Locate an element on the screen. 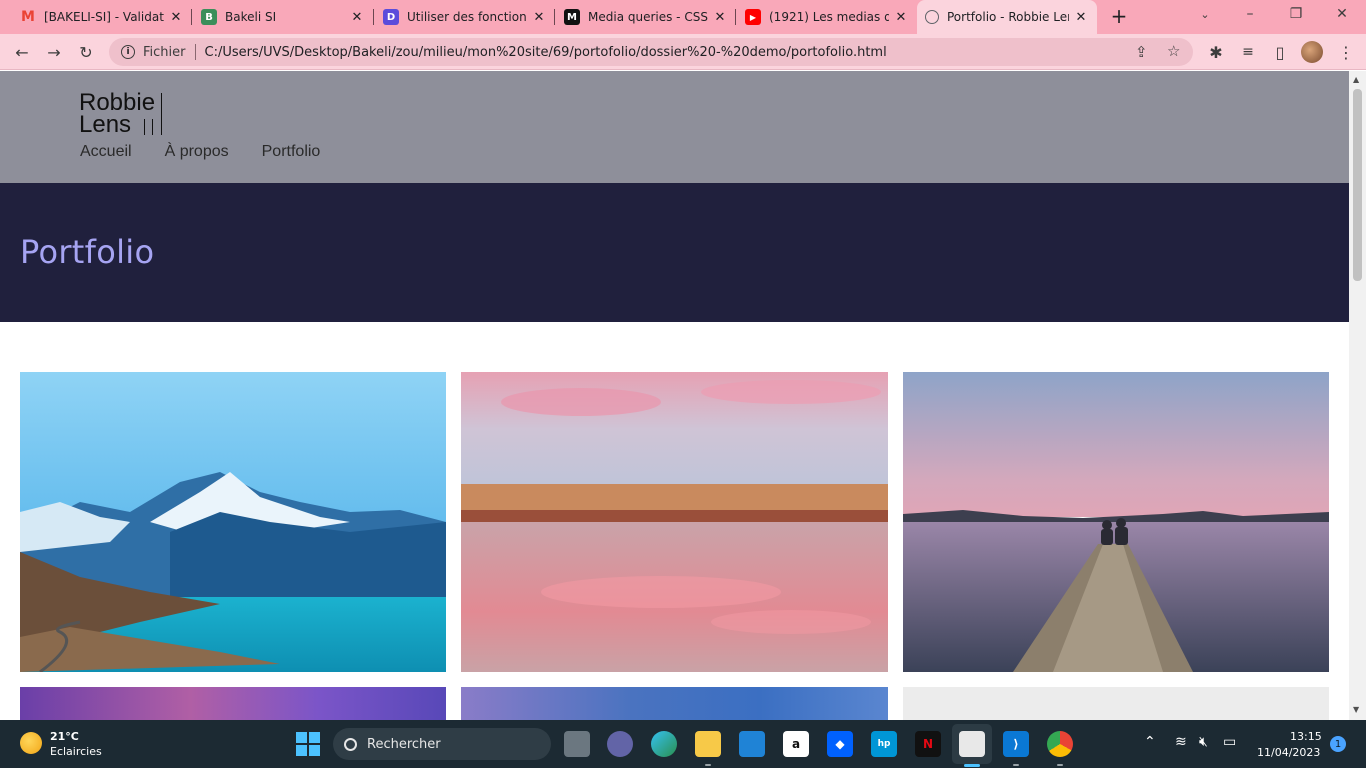  tab-portfolio-active: Portfolio - Robbie Lens ✕ is located at coordinates (1007, 17).